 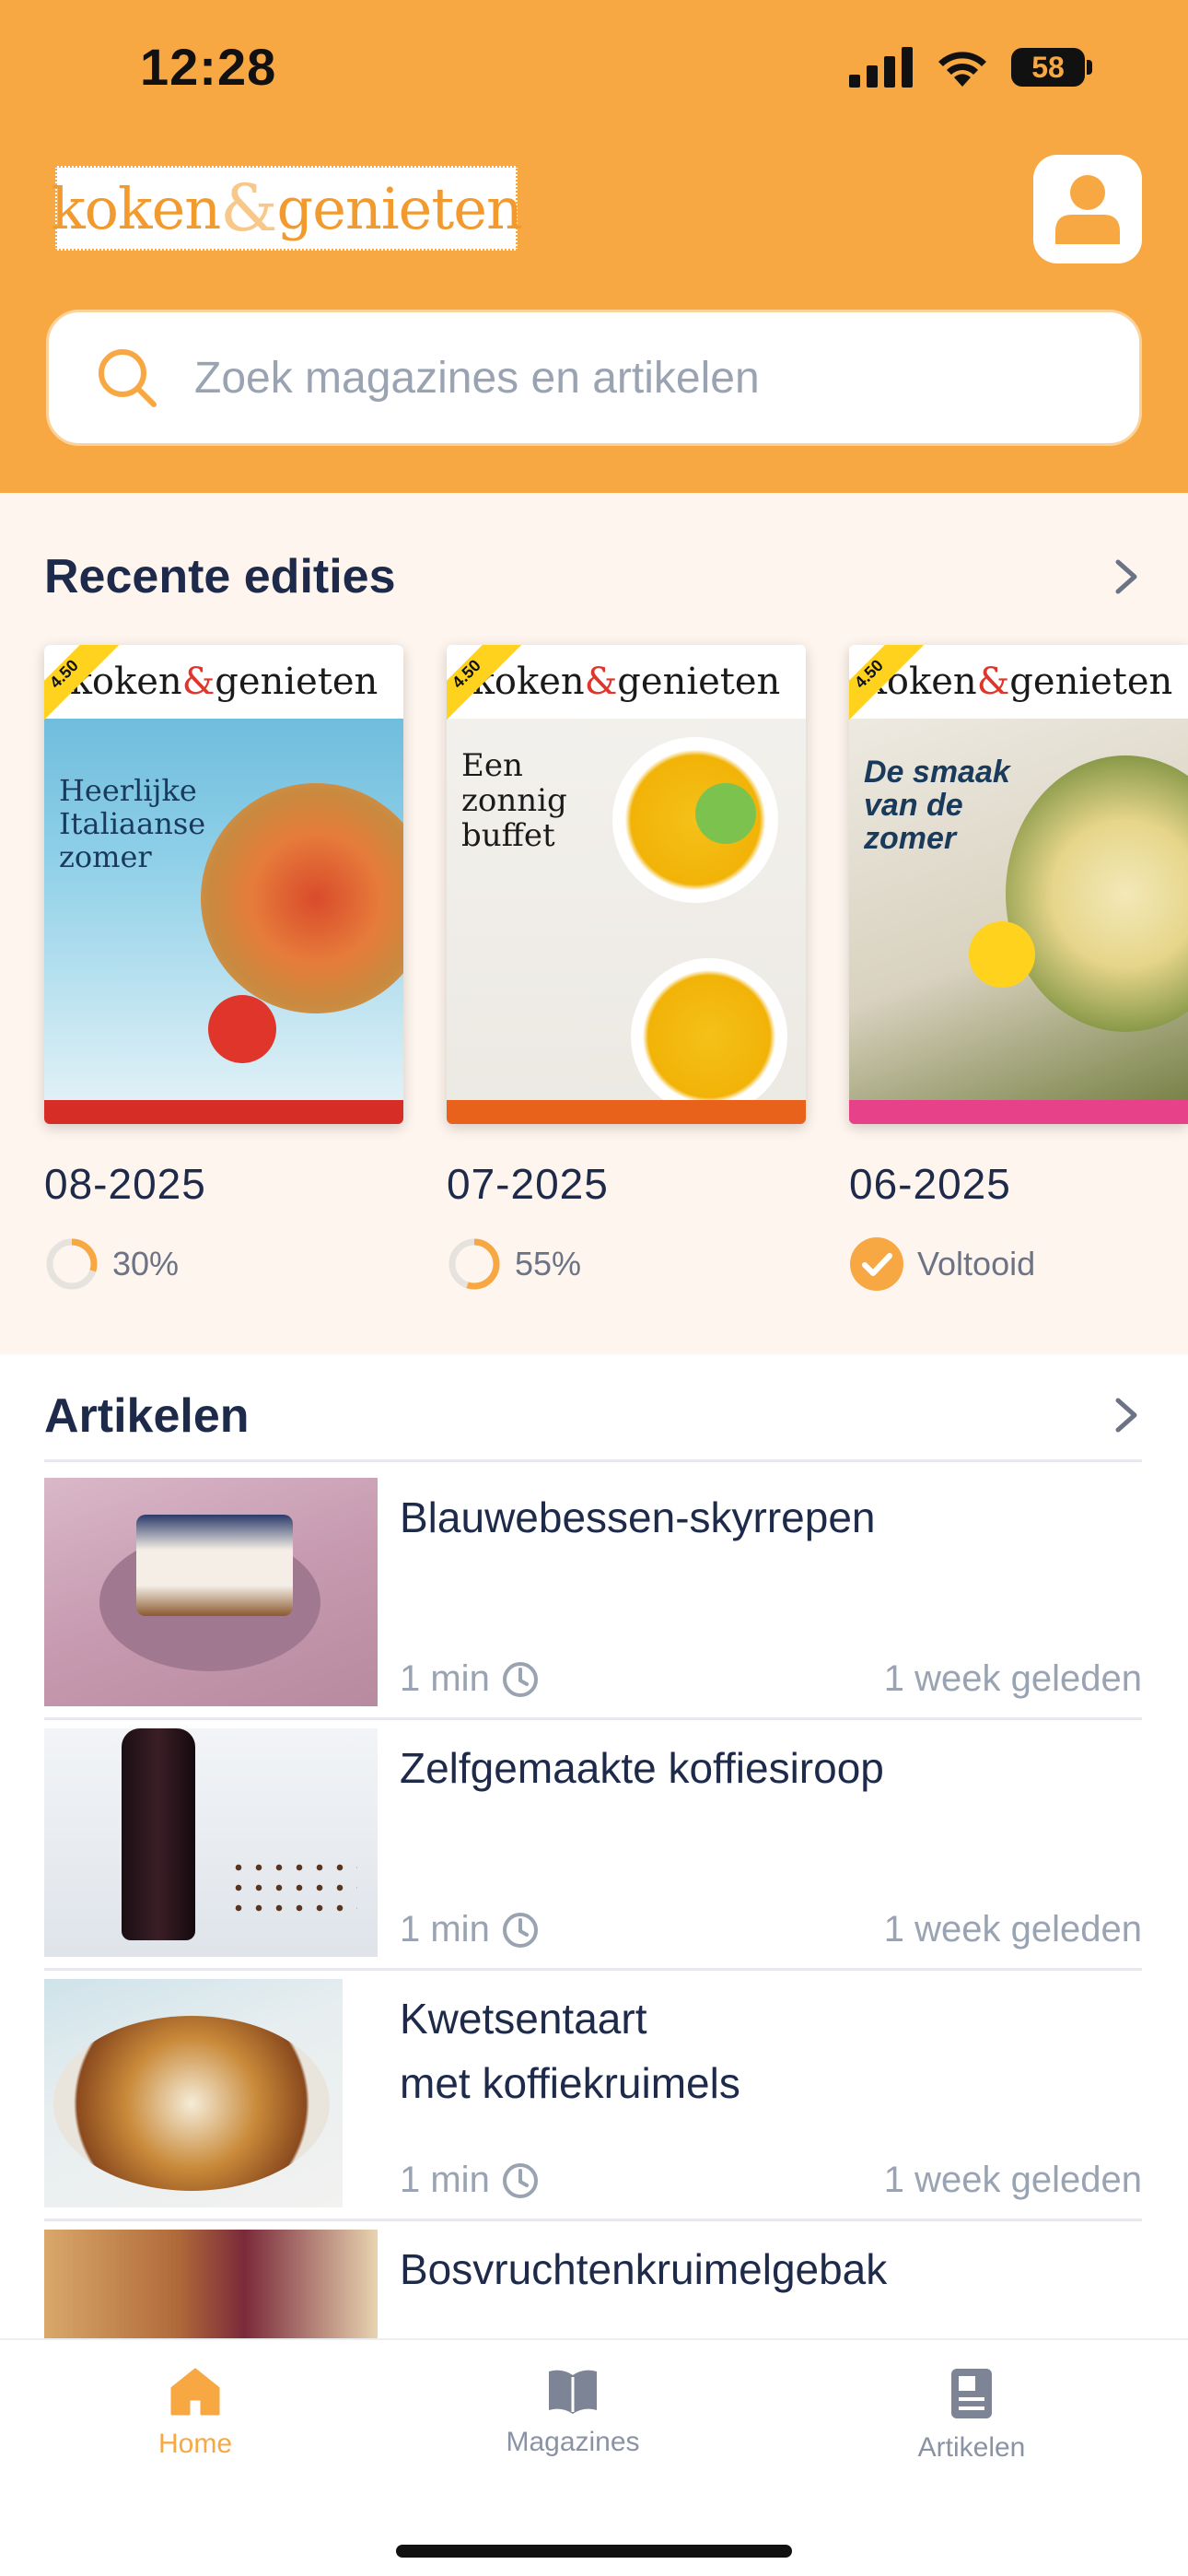 I want to click on book-icon, so click(x=573, y=2392).